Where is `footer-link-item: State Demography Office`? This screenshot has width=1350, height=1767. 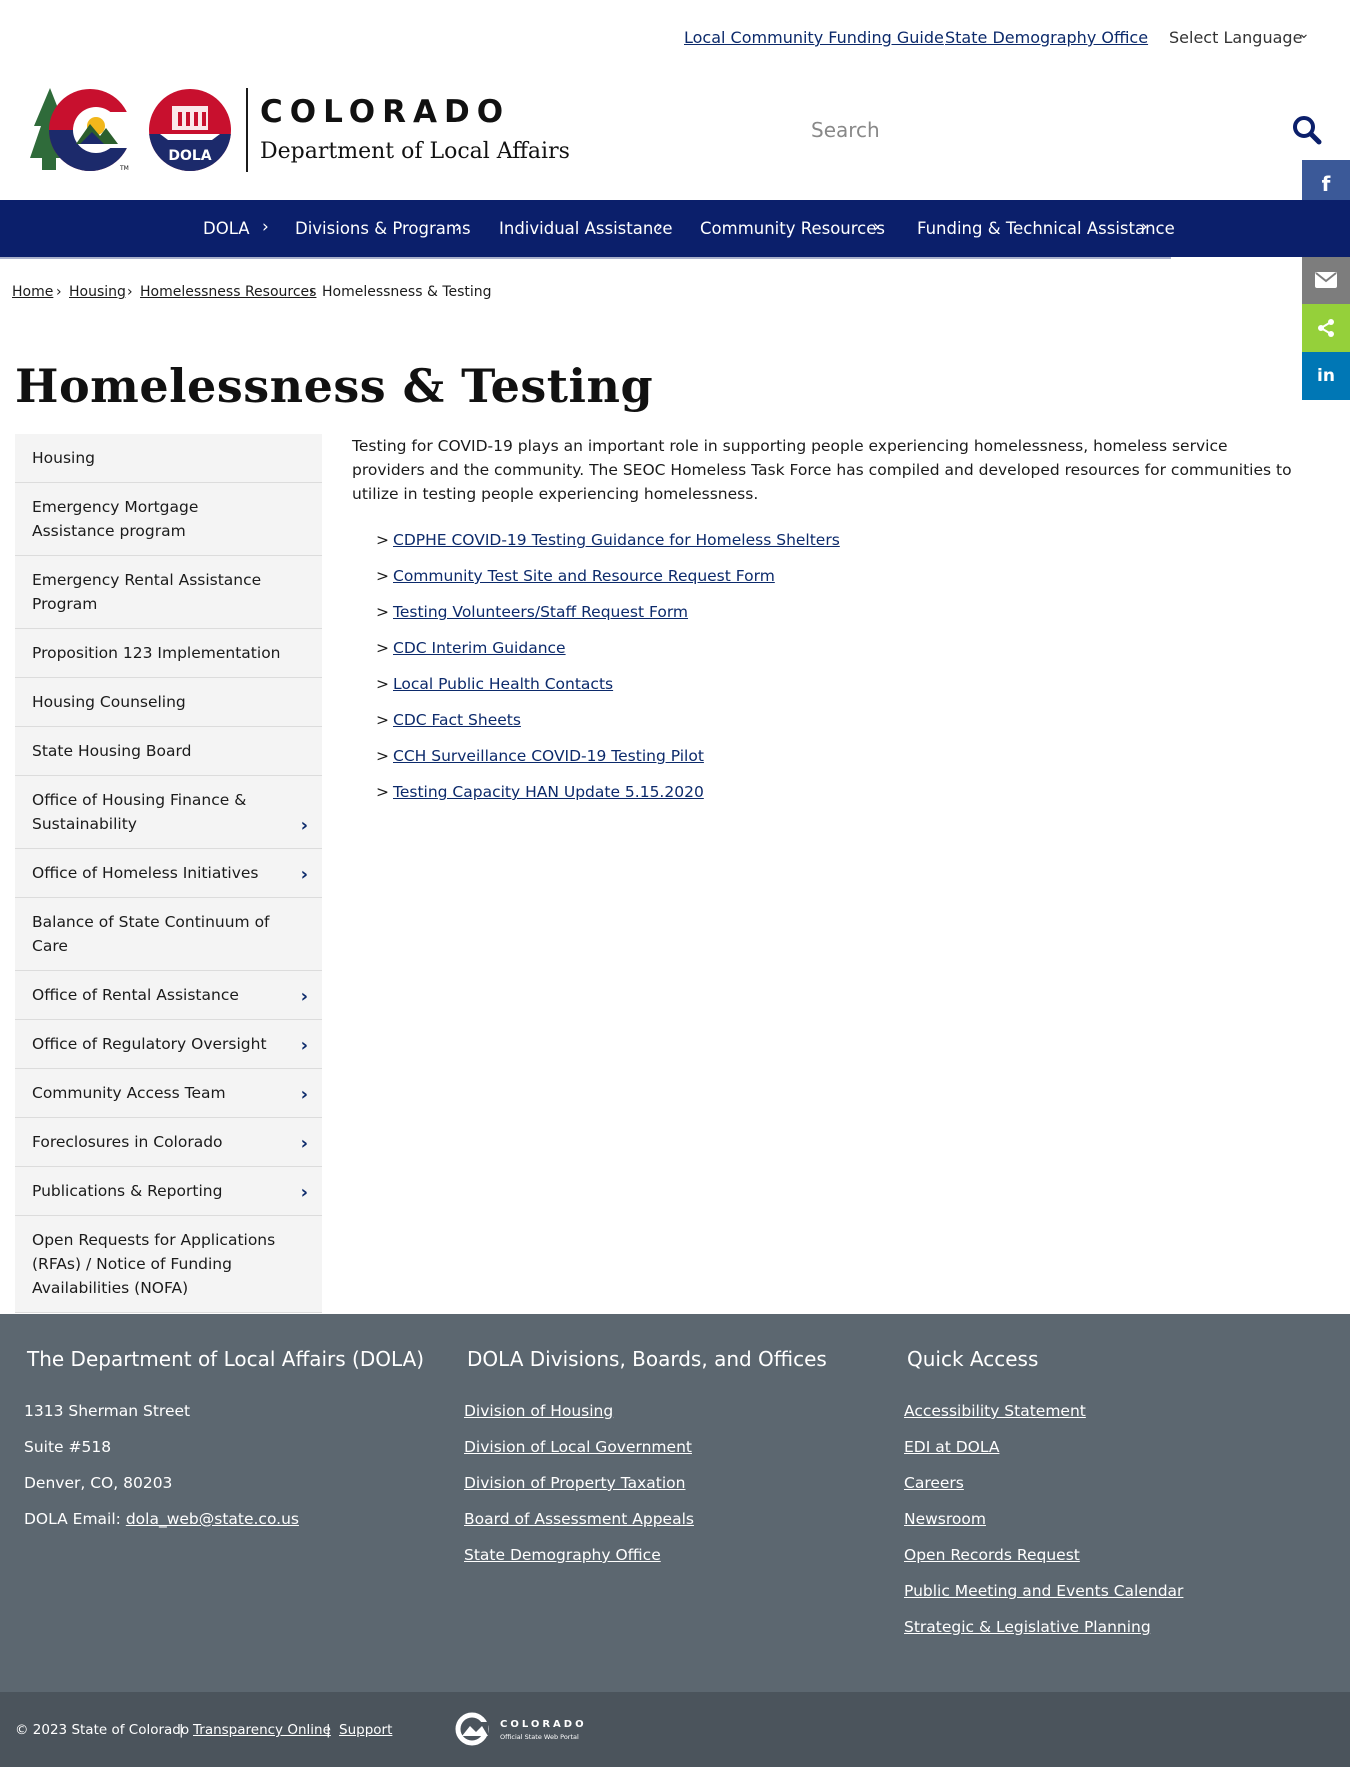 footer-link-item: State Demography Office is located at coordinates (562, 1555).